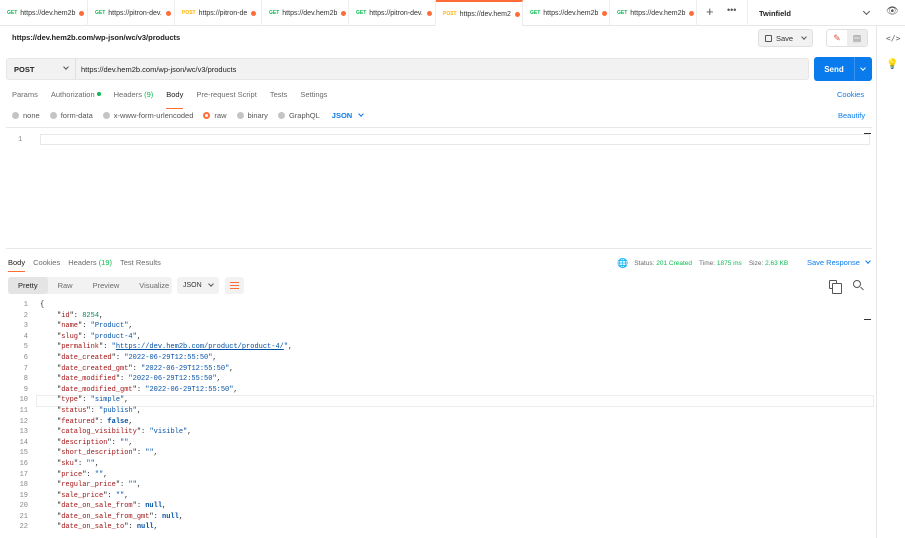  I want to click on code-snippet-icon: </>, so click(893, 38).